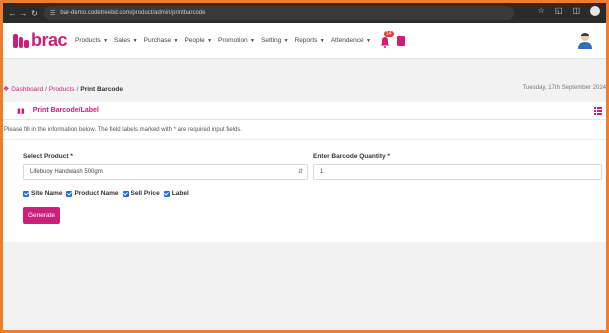  Describe the element at coordinates (386, 39) in the screenshot. I see `notification-bell-icon: 14` at that location.